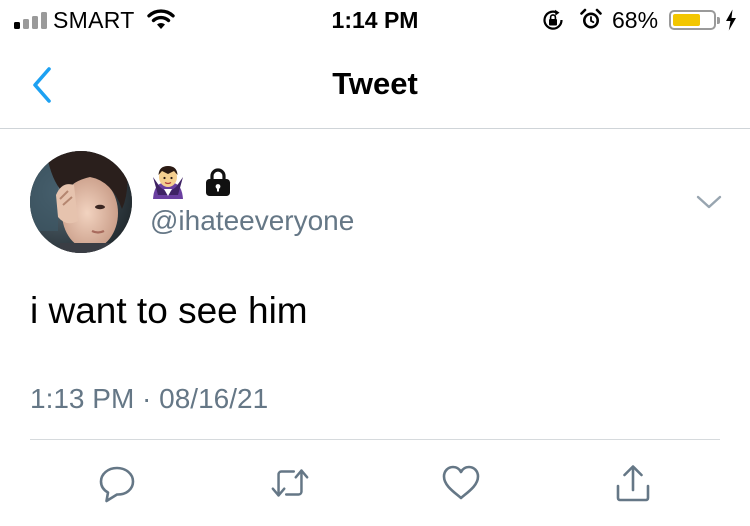 The width and height of the screenshot is (750, 526). I want to click on retweet-icon, so click(290, 483).